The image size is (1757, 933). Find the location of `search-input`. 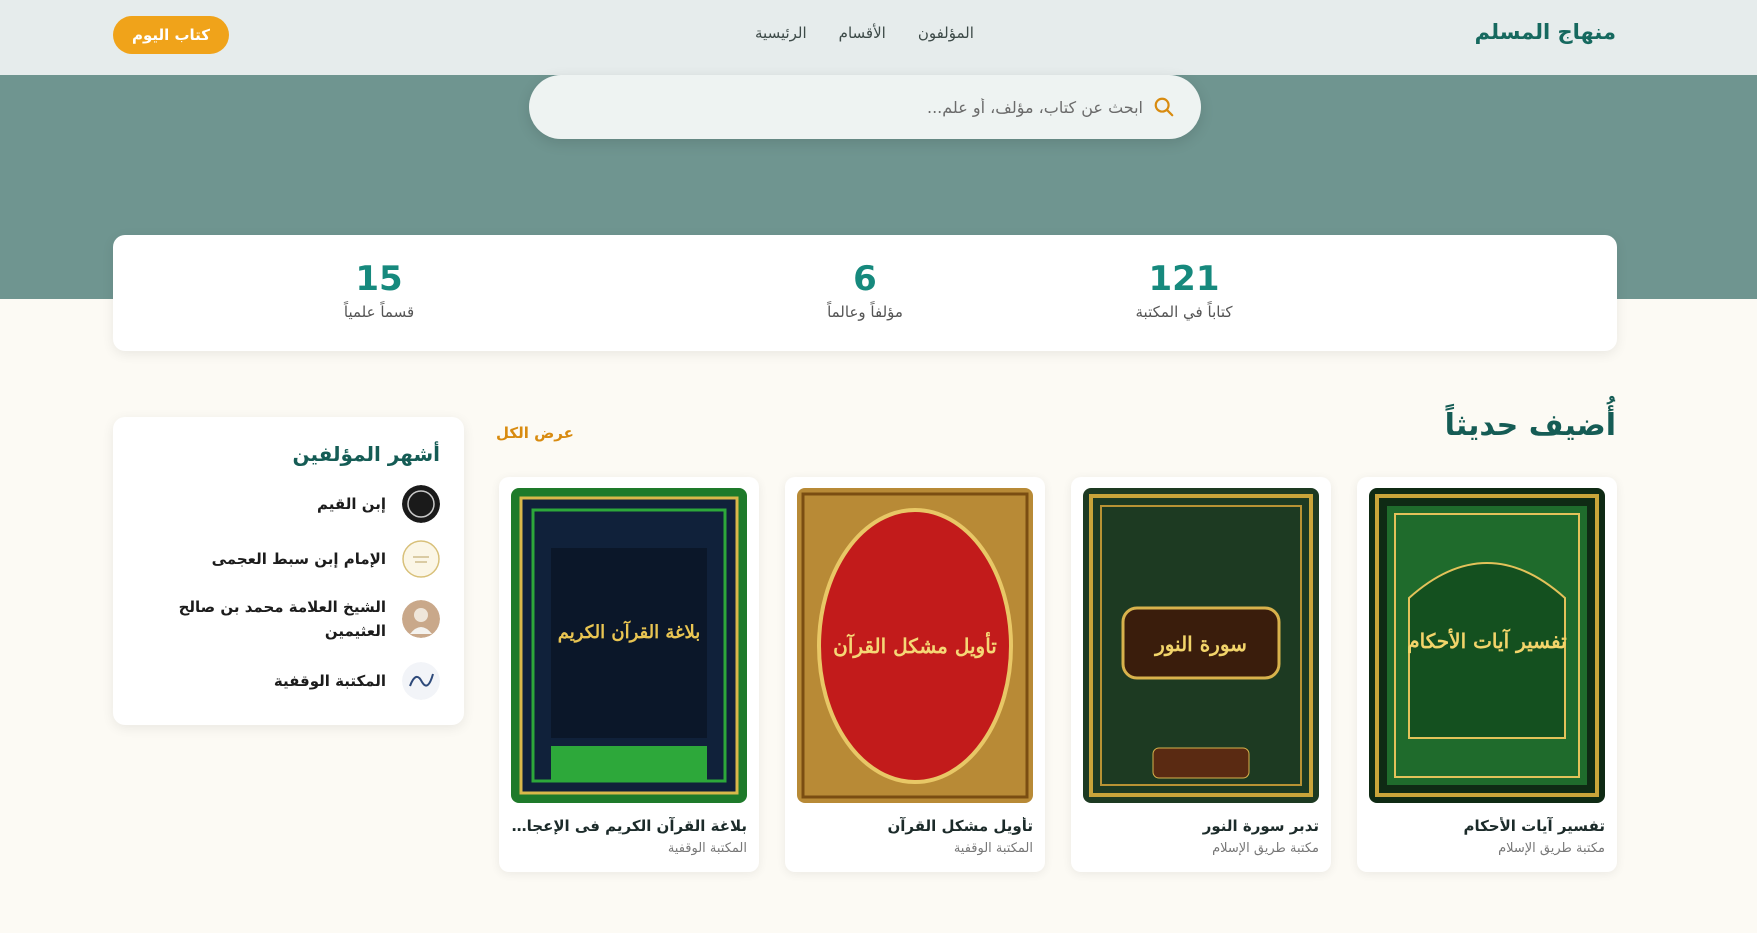

search-input is located at coordinates (863, 107).